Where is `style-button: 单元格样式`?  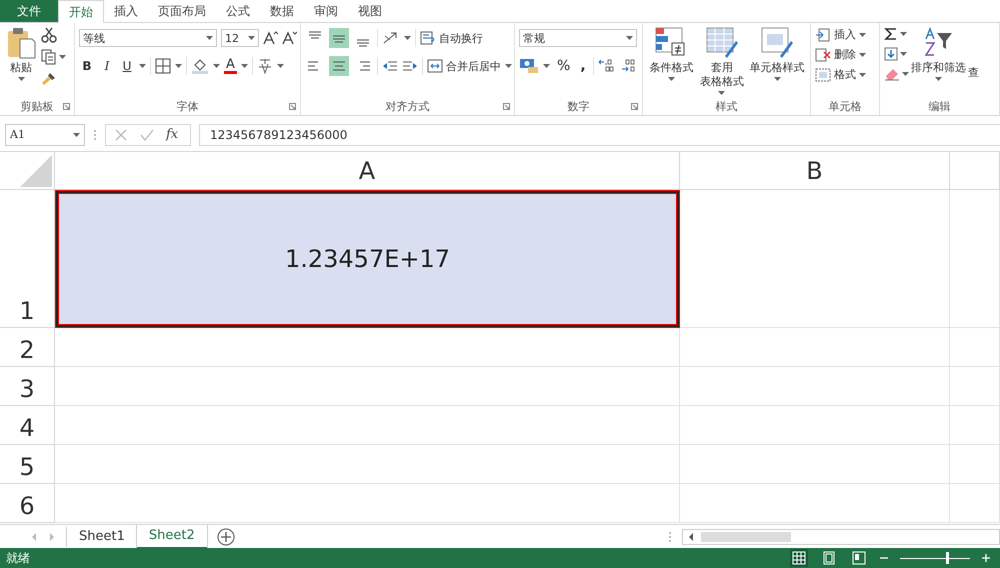 style-button: 单元格样式 is located at coordinates (777, 54).